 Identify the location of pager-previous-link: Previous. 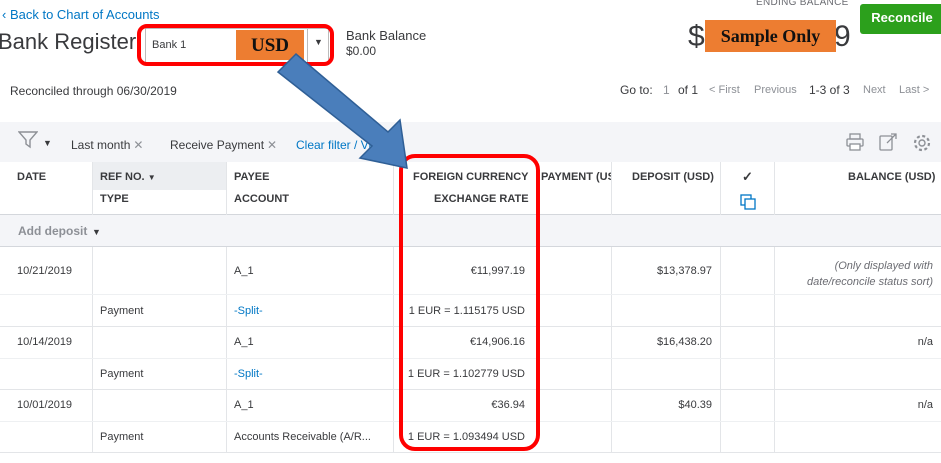
(775, 90).